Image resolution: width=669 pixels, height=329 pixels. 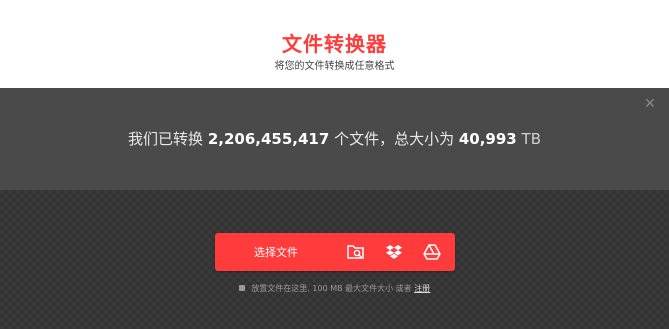 What do you see at coordinates (241, 288) in the screenshot?
I see `lock-icon` at bounding box center [241, 288].